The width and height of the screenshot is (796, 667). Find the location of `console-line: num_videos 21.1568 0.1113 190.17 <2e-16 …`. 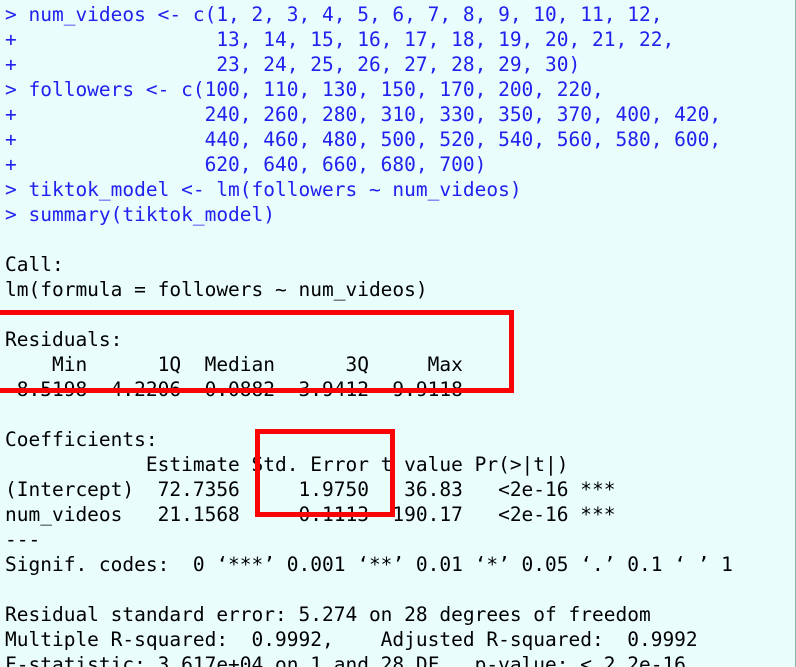

console-line: num_videos 21.1568 0.1113 190.17 <2e-16 … is located at coordinates (310, 514).